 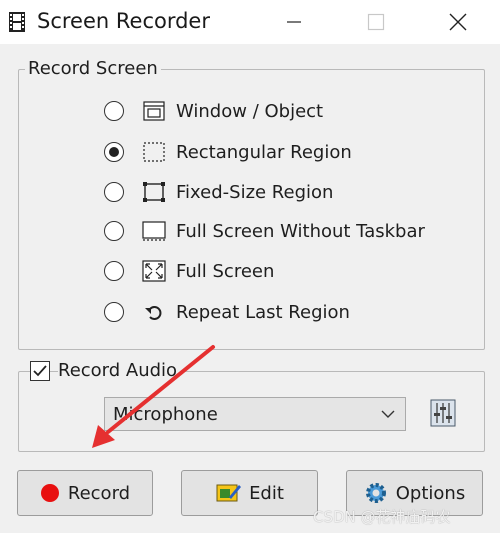 I want to click on checkmark-icon, so click(x=40, y=371).